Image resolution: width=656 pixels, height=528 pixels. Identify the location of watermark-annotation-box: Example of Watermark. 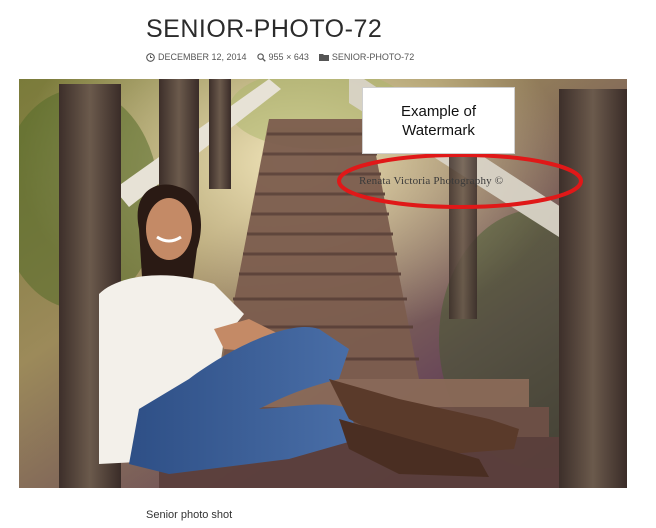
(438, 120).